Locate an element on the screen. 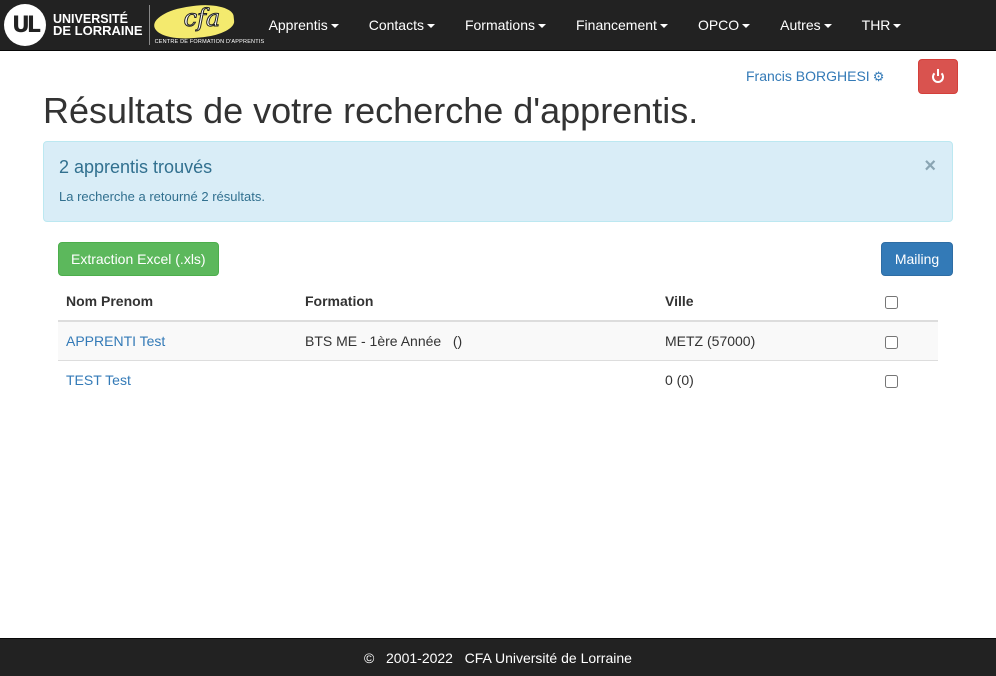  cell-formation: BTS ME - 1ère Année () is located at coordinates (477, 340).